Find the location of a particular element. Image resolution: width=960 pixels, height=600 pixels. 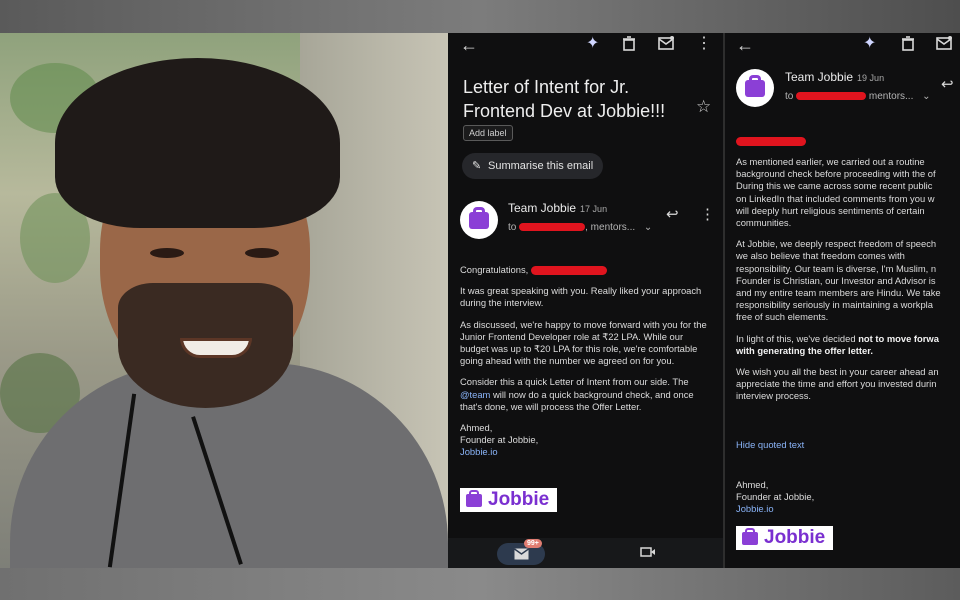

summarise-icon: ✎ is located at coordinates (477, 166).